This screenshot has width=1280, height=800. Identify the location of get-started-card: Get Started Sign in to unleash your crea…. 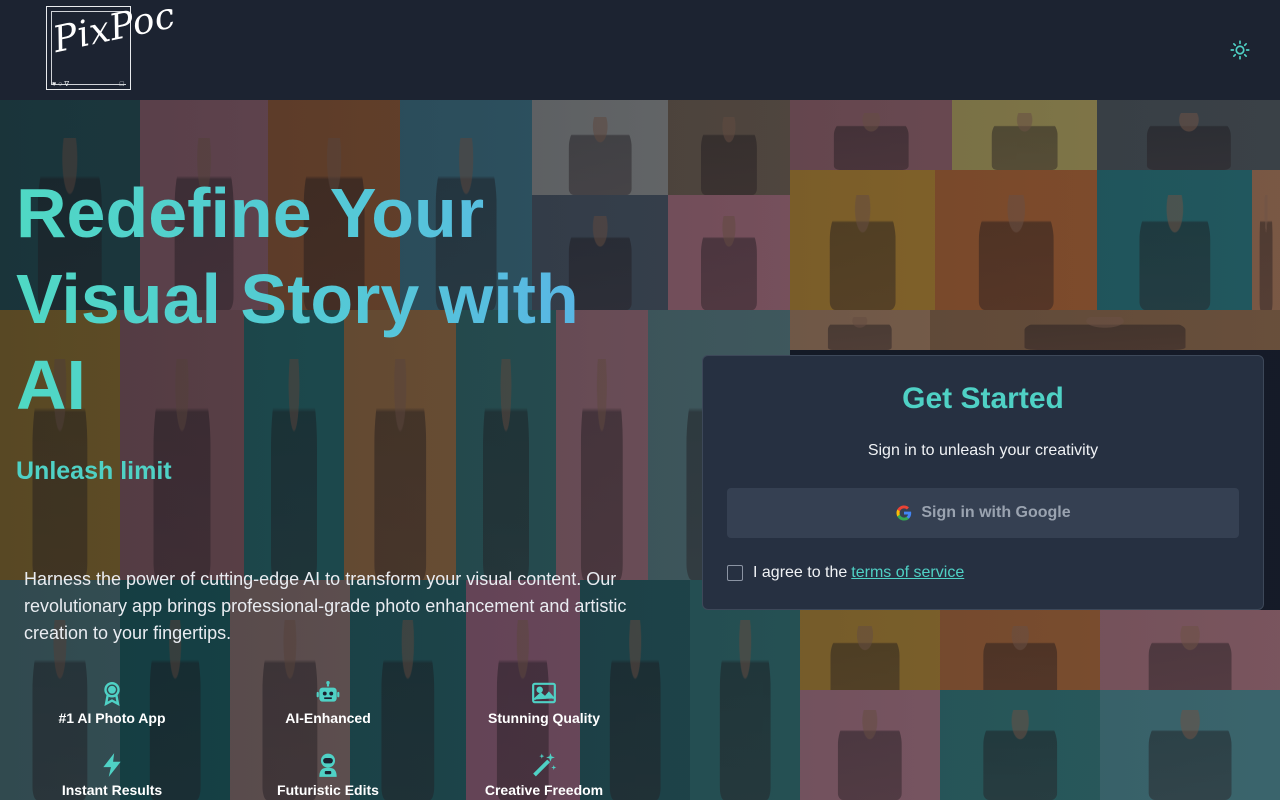
(983, 482).